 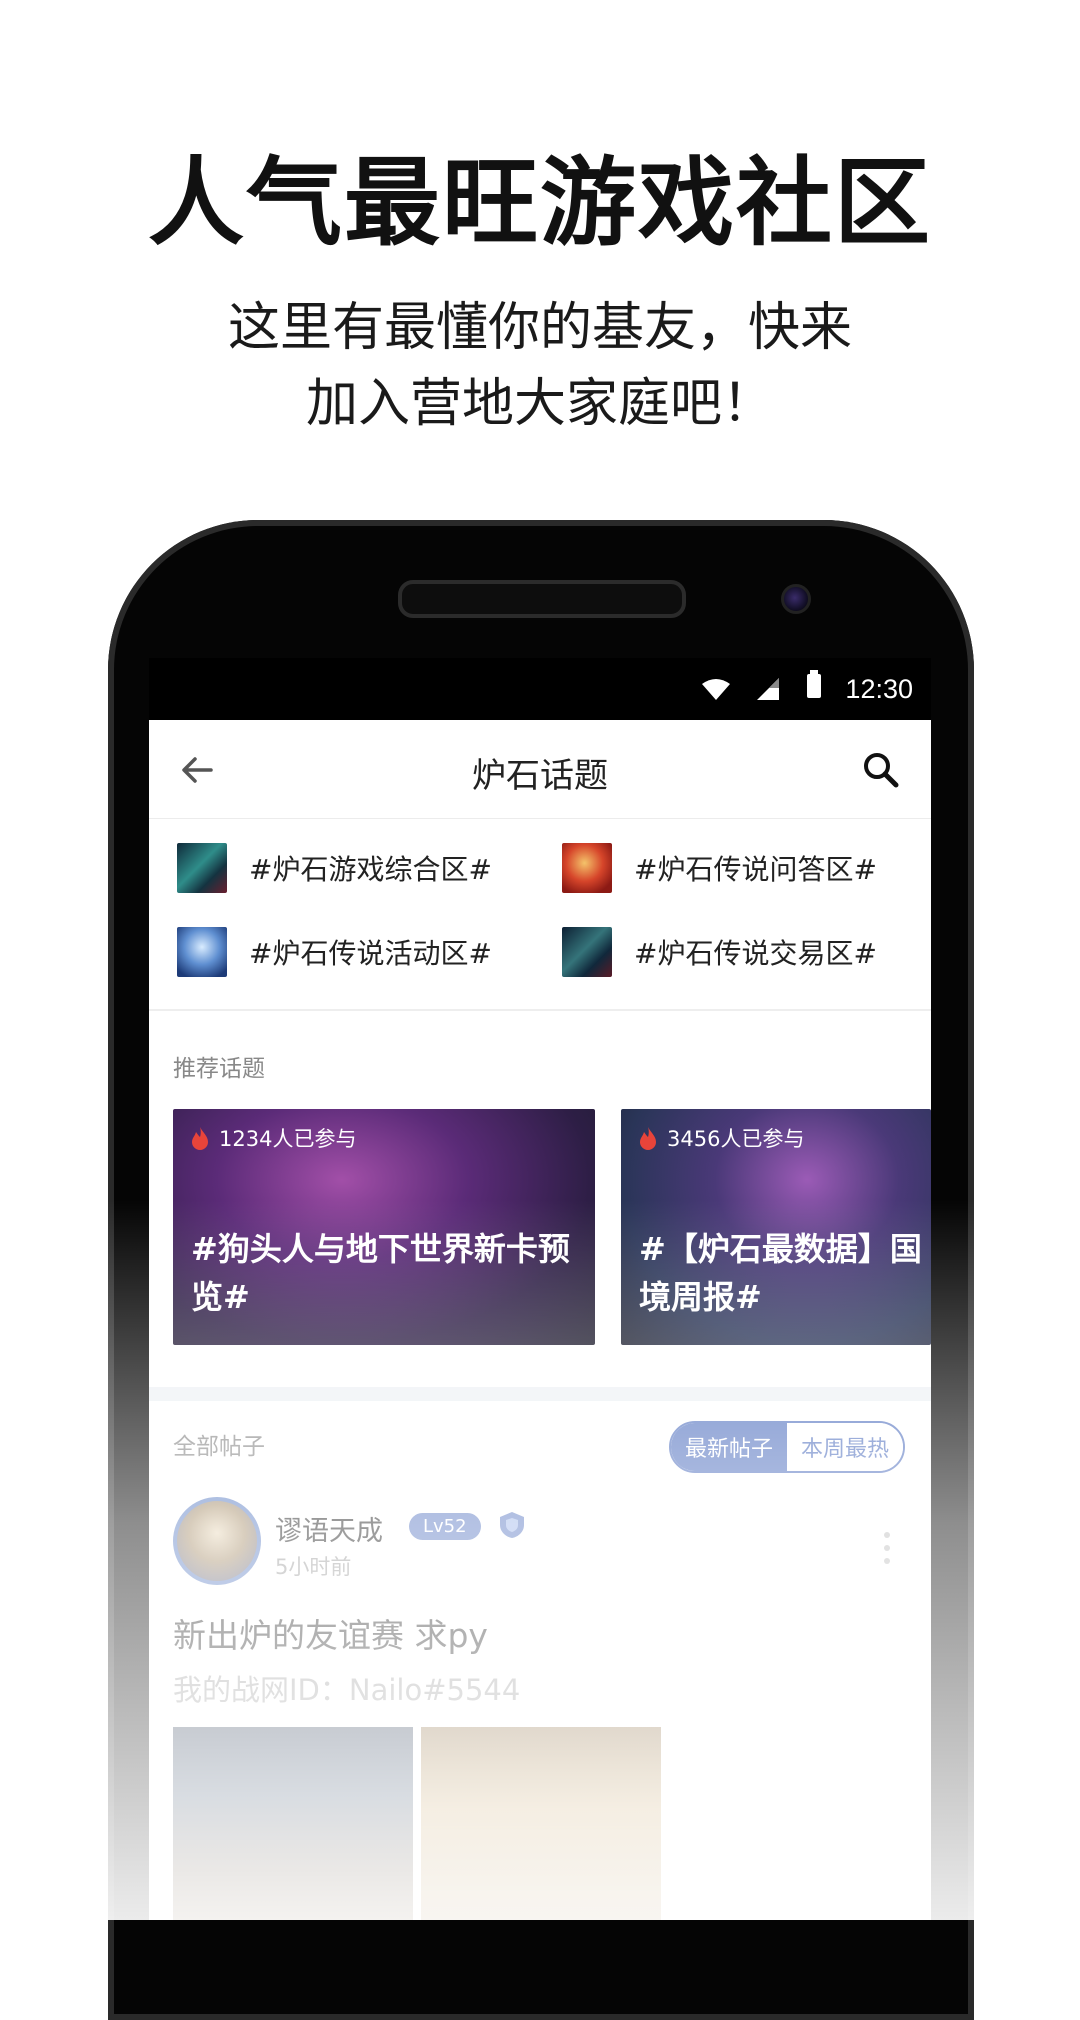 What do you see at coordinates (776, 1227) in the screenshot?
I see `recommended-card: 3456人已参与 #【炉石最数据】国境周报#` at bounding box center [776, 1227].